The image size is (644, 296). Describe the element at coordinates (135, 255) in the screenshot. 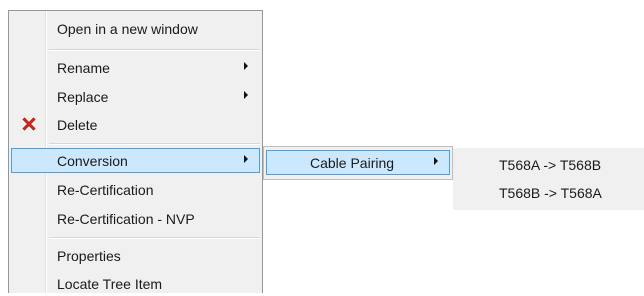

I see `menu-item-properties: Properties` at that location.